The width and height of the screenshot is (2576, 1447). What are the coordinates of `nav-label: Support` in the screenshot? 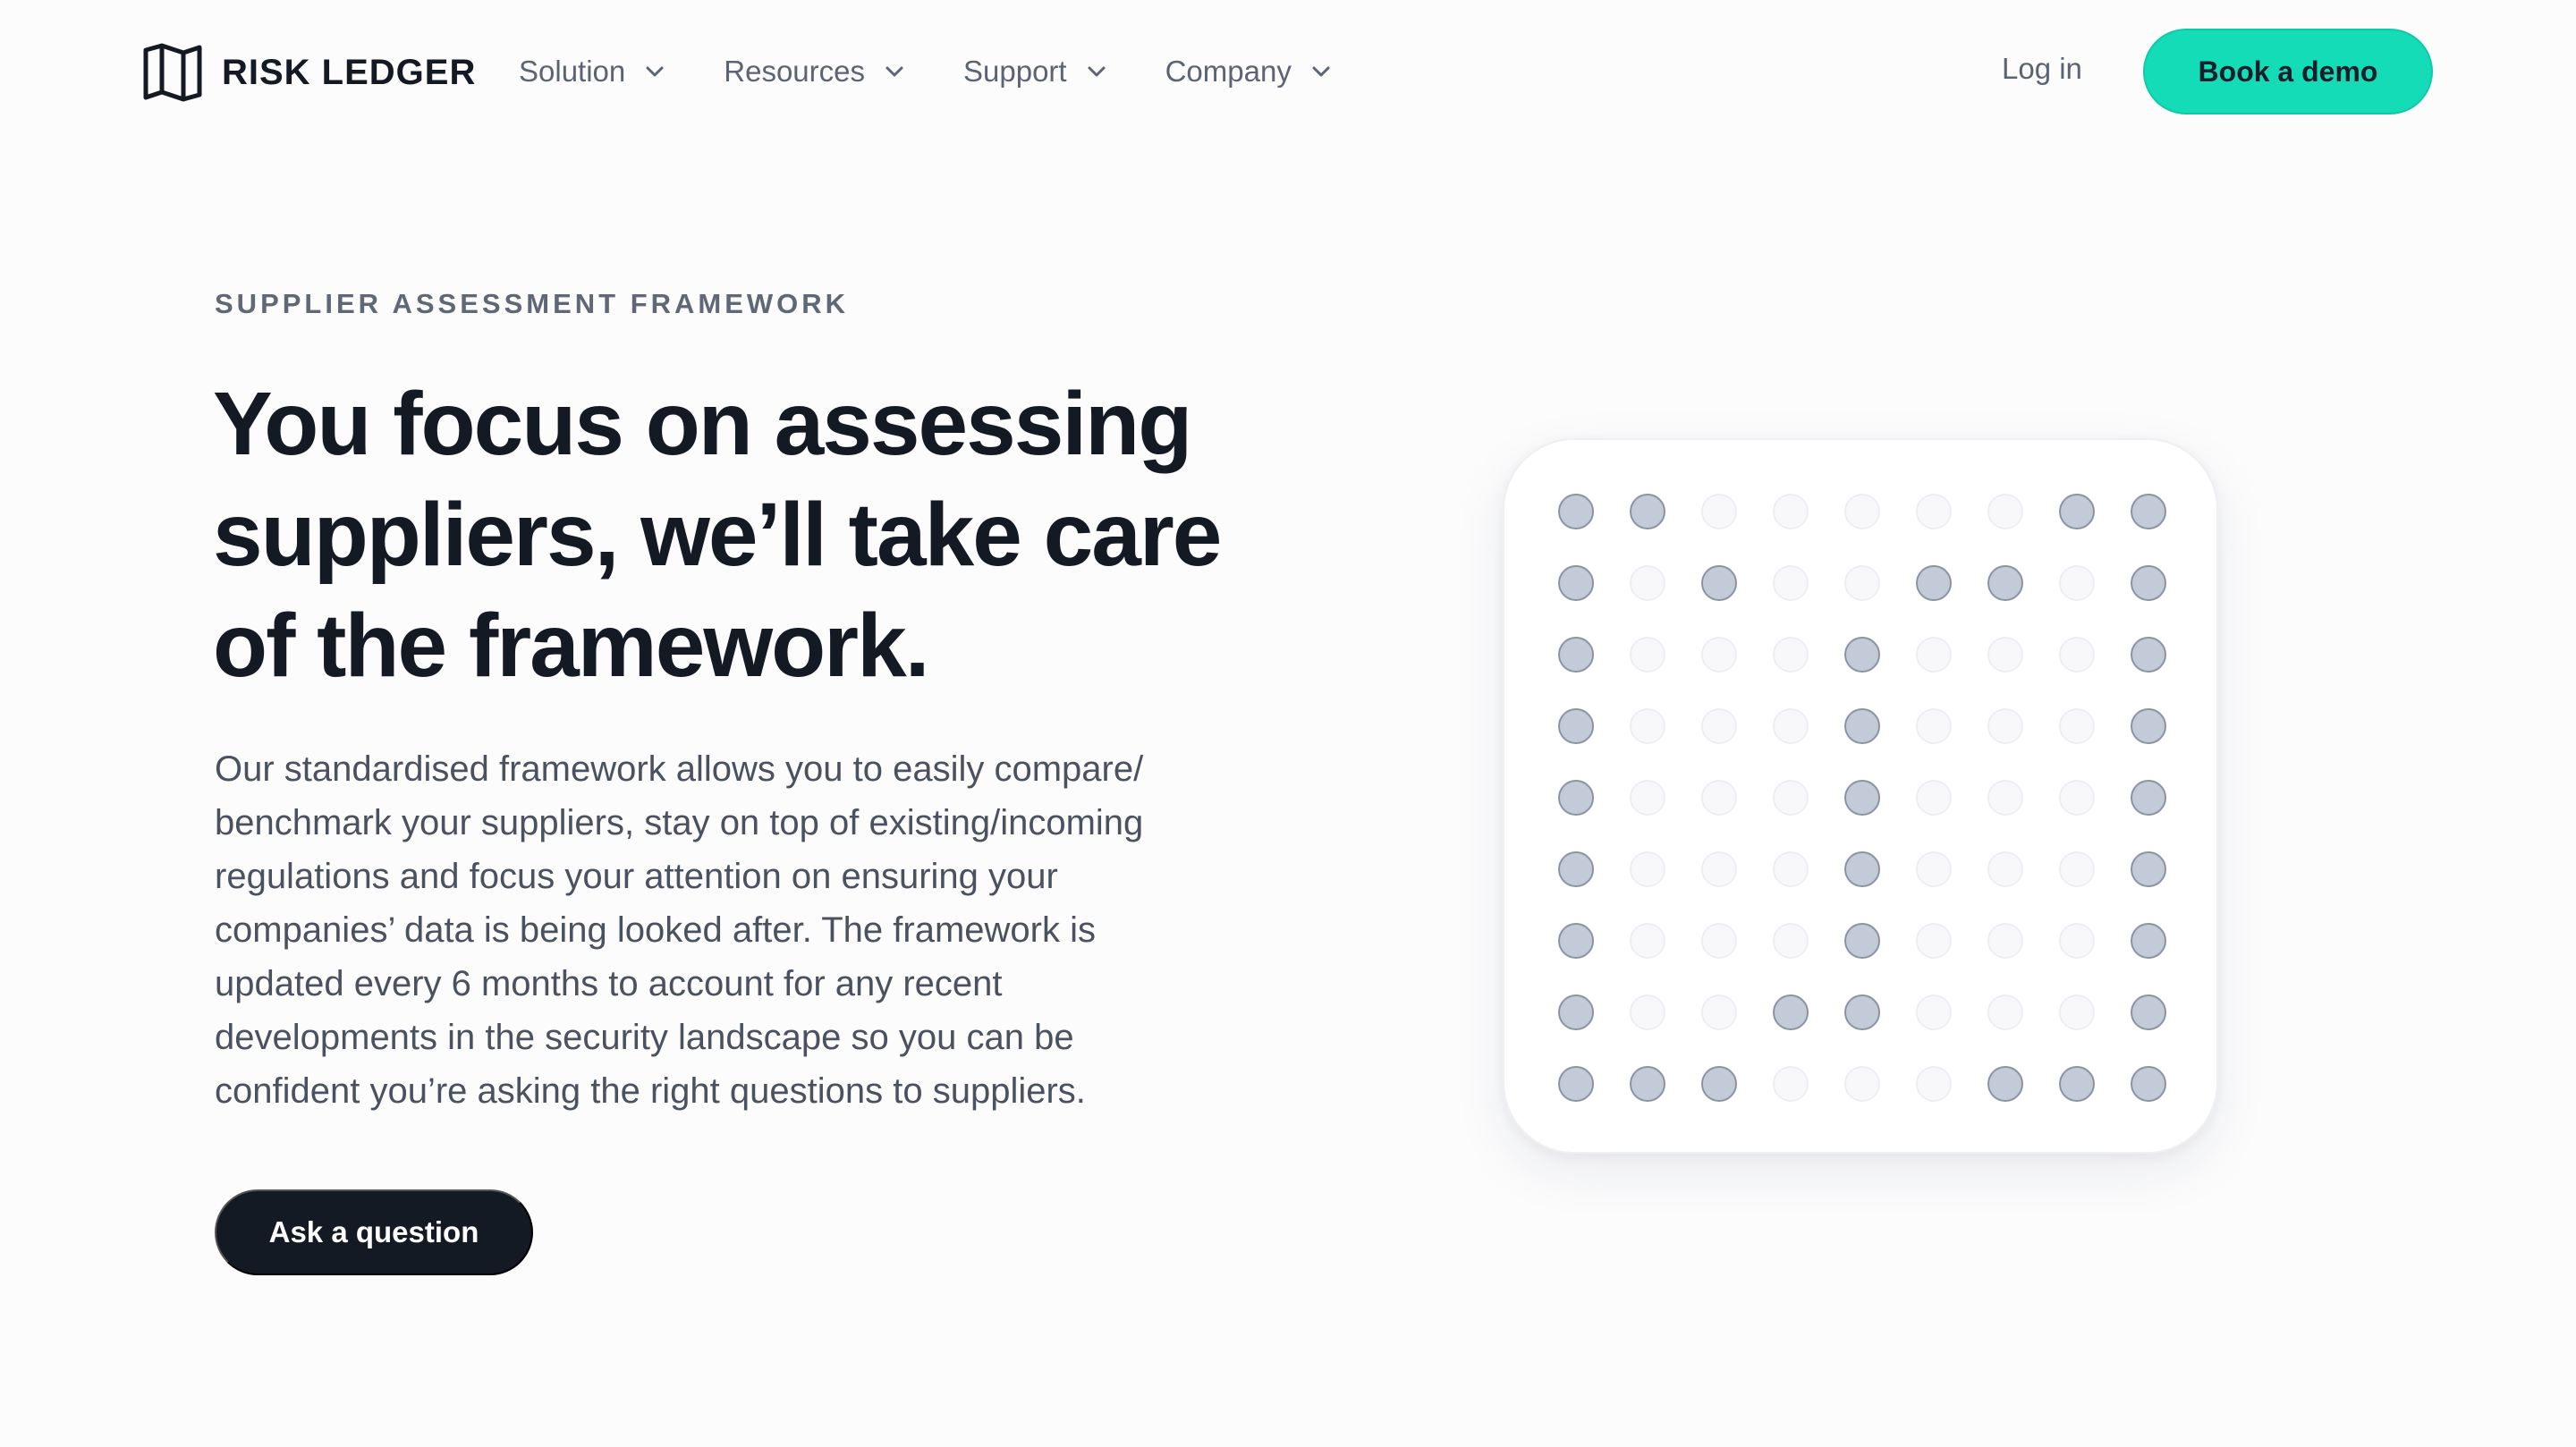 It's located at (1015, 71).